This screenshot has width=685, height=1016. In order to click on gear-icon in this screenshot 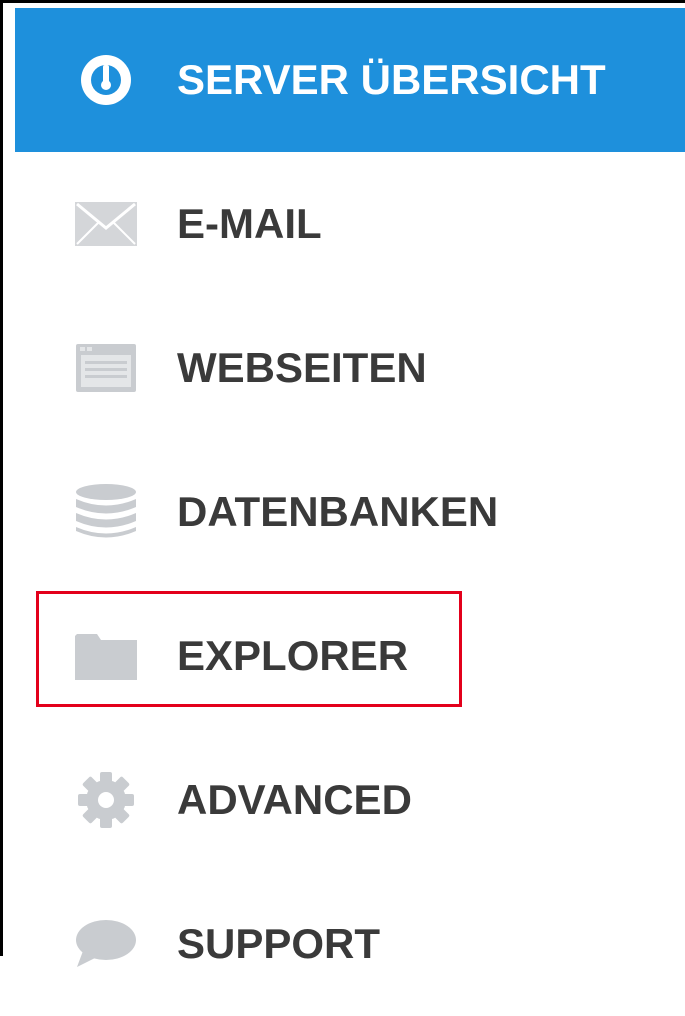, I will do `click(106, 800)`.